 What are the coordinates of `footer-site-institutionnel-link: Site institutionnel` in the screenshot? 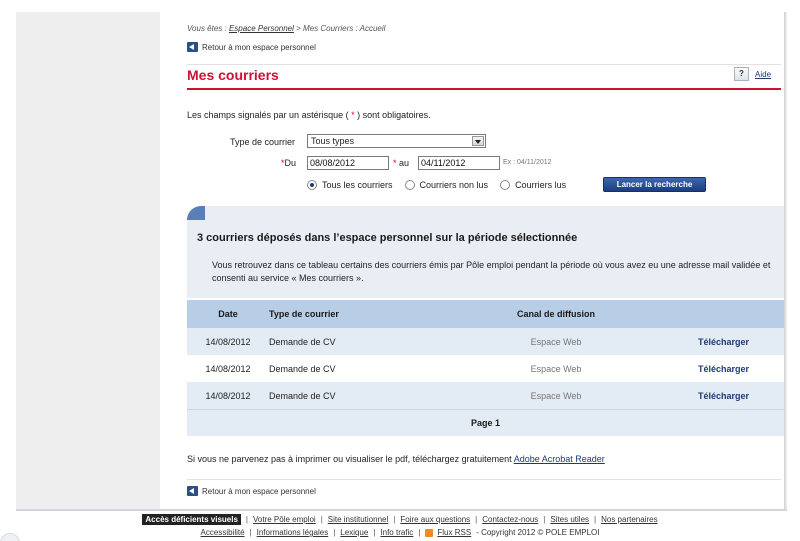 It's located at (358, 519).